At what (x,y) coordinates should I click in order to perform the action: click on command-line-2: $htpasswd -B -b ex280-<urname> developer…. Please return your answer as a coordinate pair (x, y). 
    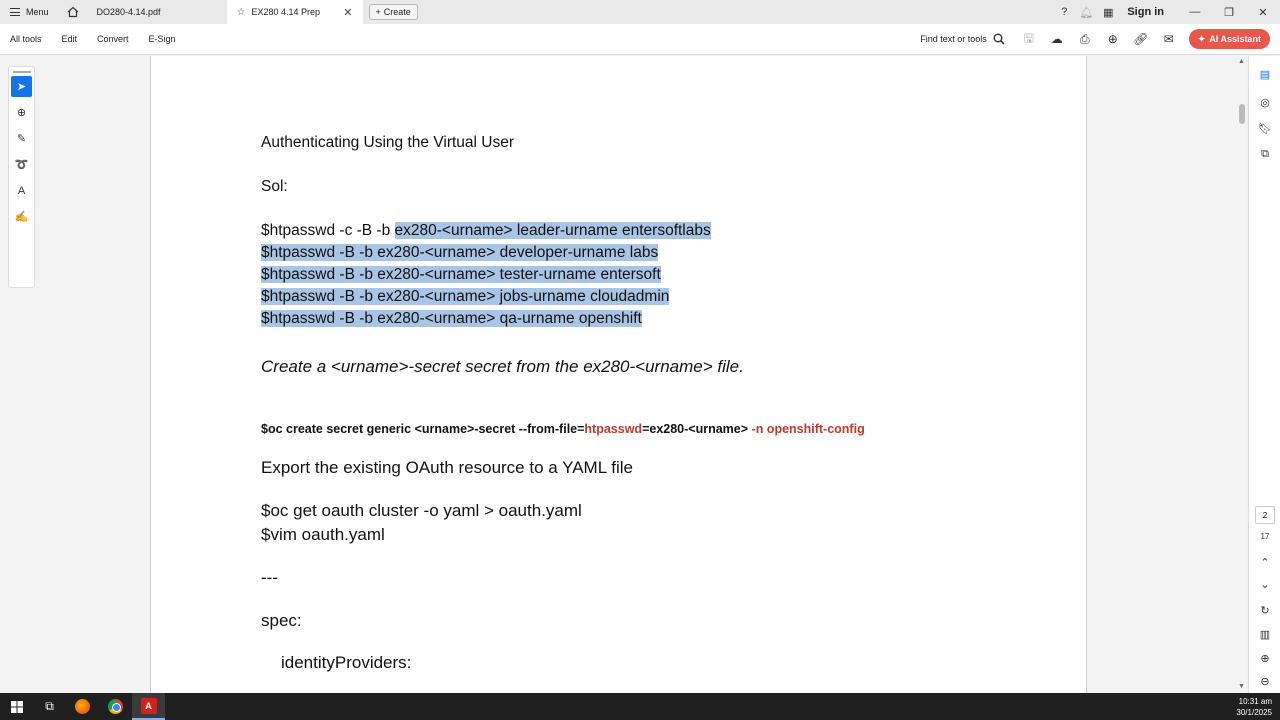
    Looking at the image, I should click on (460, 253).